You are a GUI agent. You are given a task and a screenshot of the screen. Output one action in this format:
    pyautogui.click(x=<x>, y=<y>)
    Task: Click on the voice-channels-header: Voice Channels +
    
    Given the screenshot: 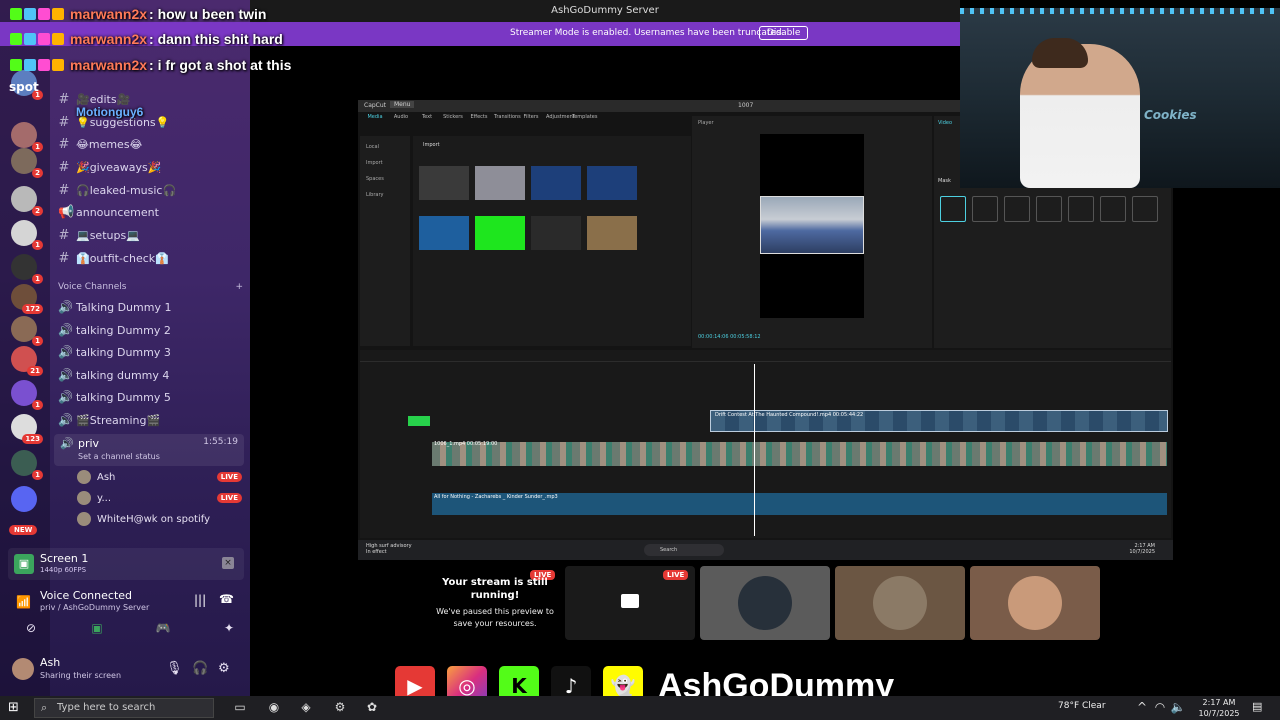 What is the action you would take?
    pyautogui.click(x=150, y=287)
    